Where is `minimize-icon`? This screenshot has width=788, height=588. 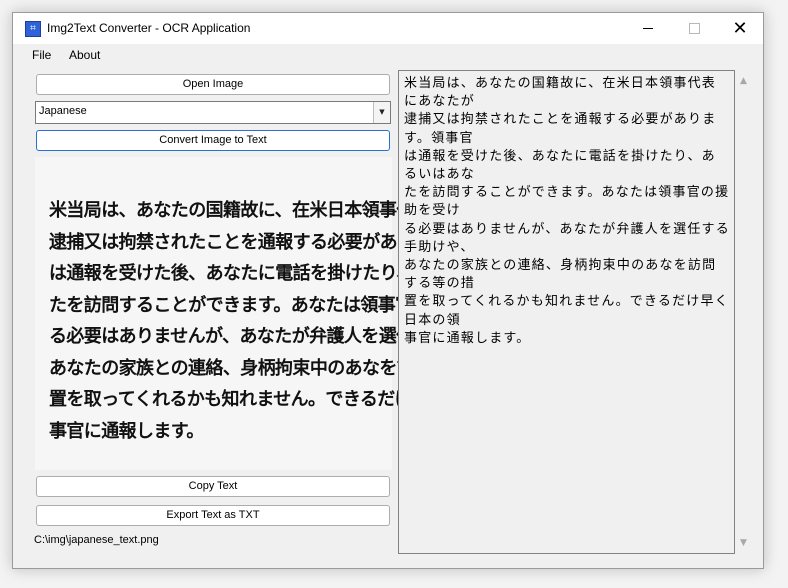
minimize-icon is located at coordinates (648, 28).